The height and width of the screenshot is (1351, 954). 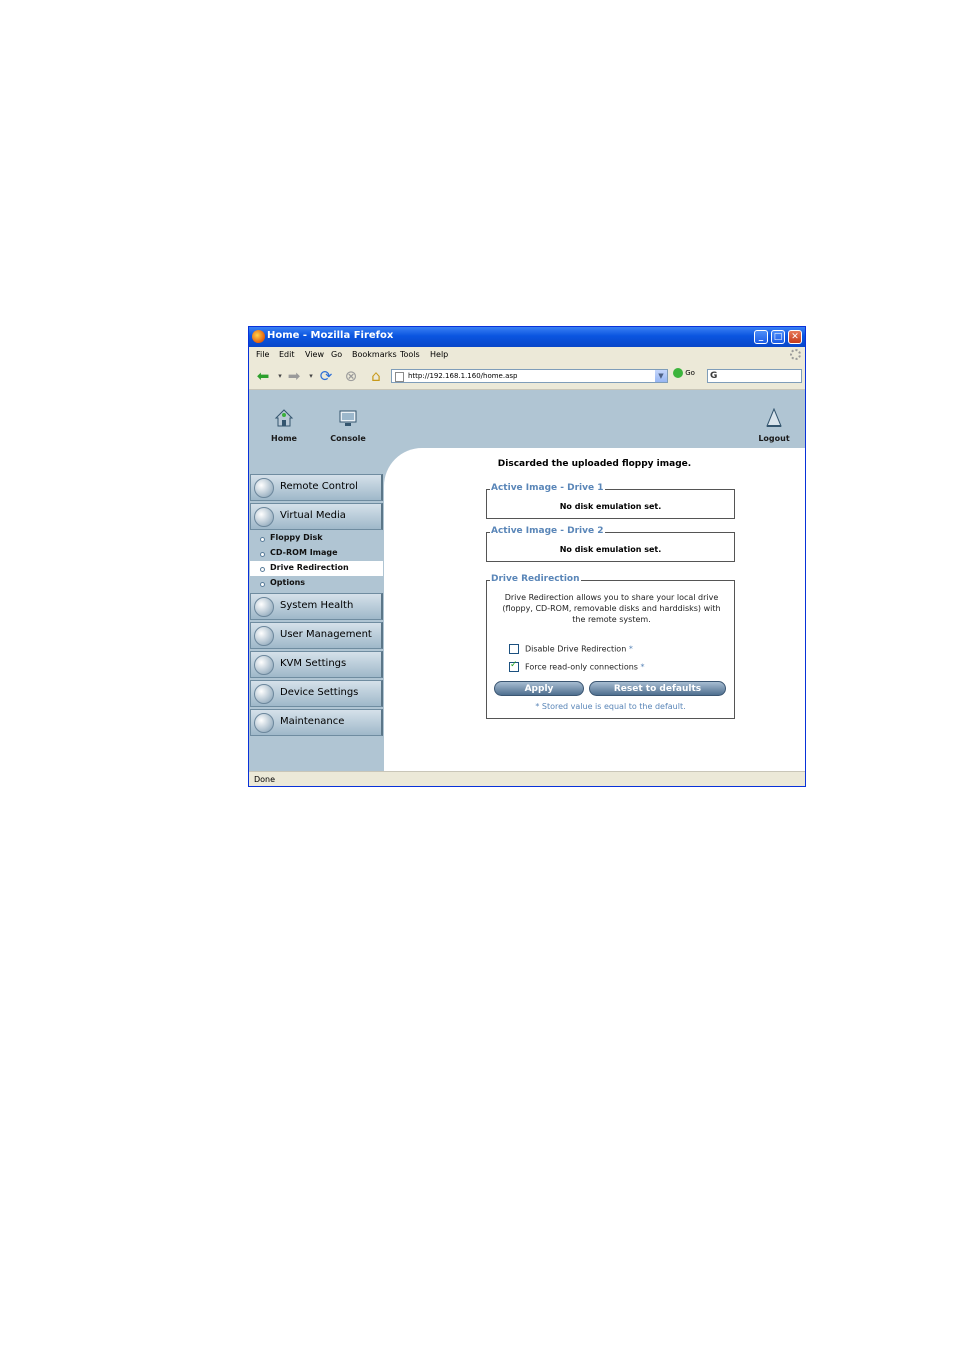 I want to click on home-nav-label: Home, so click(x=284, y=438).